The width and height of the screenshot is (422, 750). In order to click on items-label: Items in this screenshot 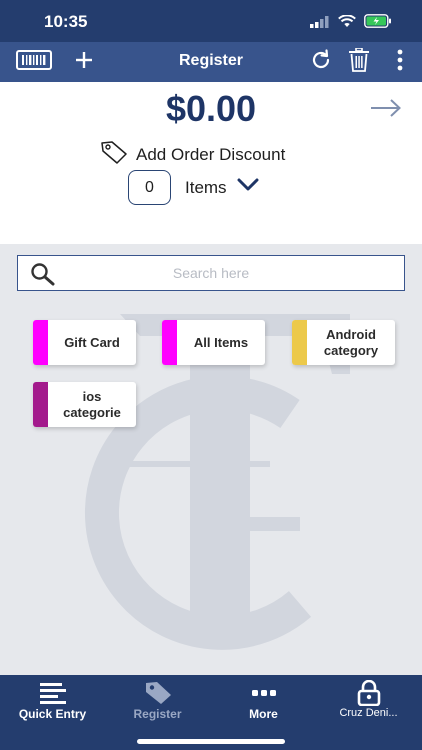, I will do `click(206, 187)`.